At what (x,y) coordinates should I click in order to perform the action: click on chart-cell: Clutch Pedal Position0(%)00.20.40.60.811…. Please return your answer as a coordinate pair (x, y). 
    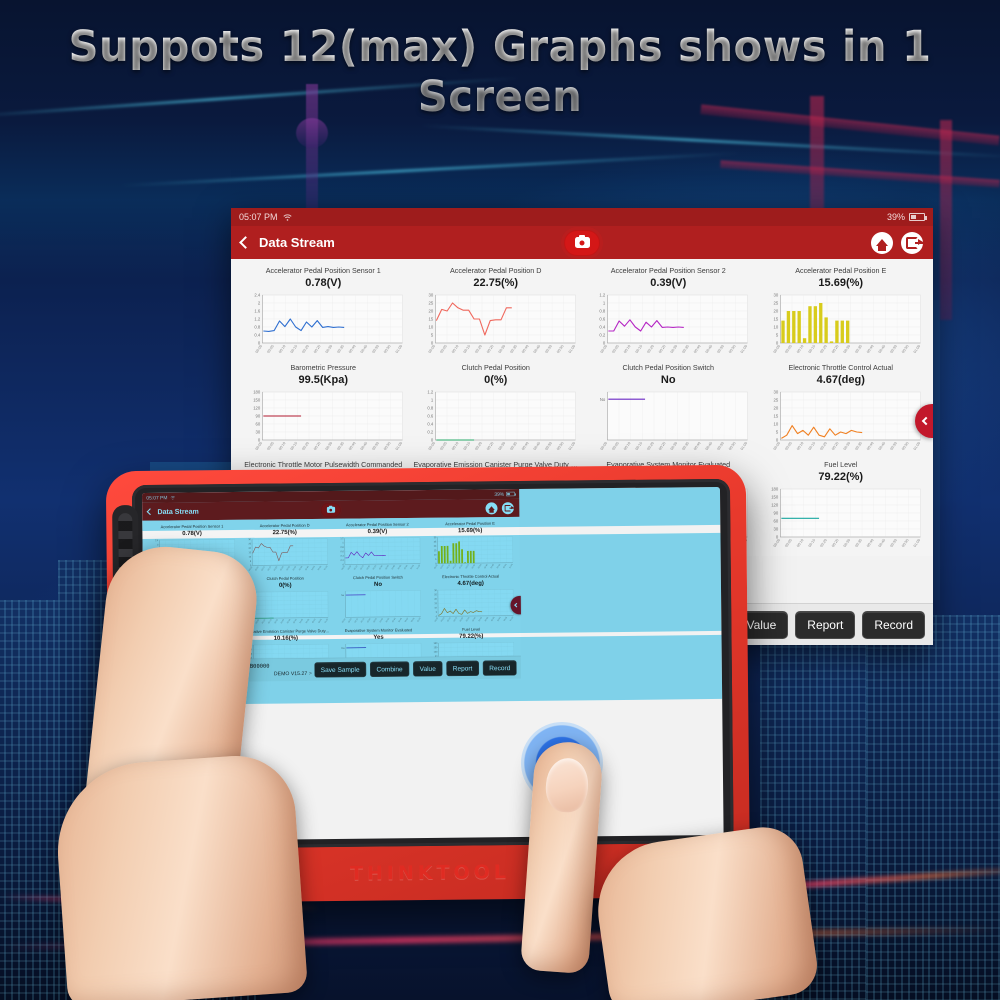
    Looking at the image, I should click on (496, 408).